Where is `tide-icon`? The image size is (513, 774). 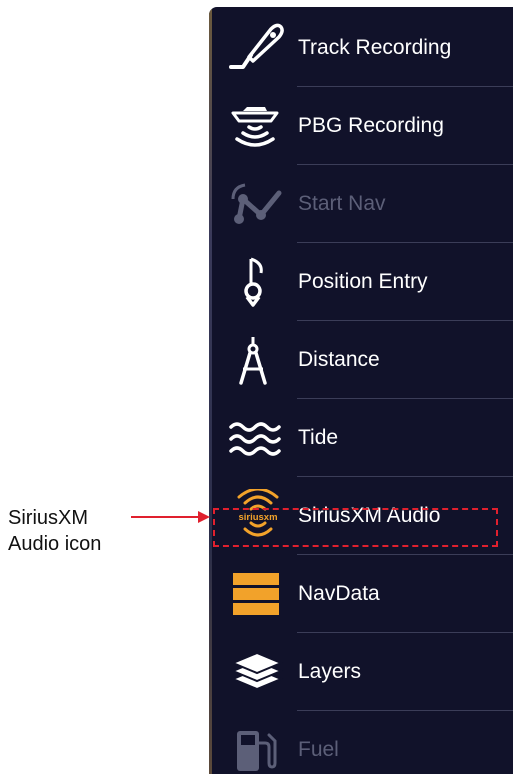 tide-icon is located at coordinates (258, 438).